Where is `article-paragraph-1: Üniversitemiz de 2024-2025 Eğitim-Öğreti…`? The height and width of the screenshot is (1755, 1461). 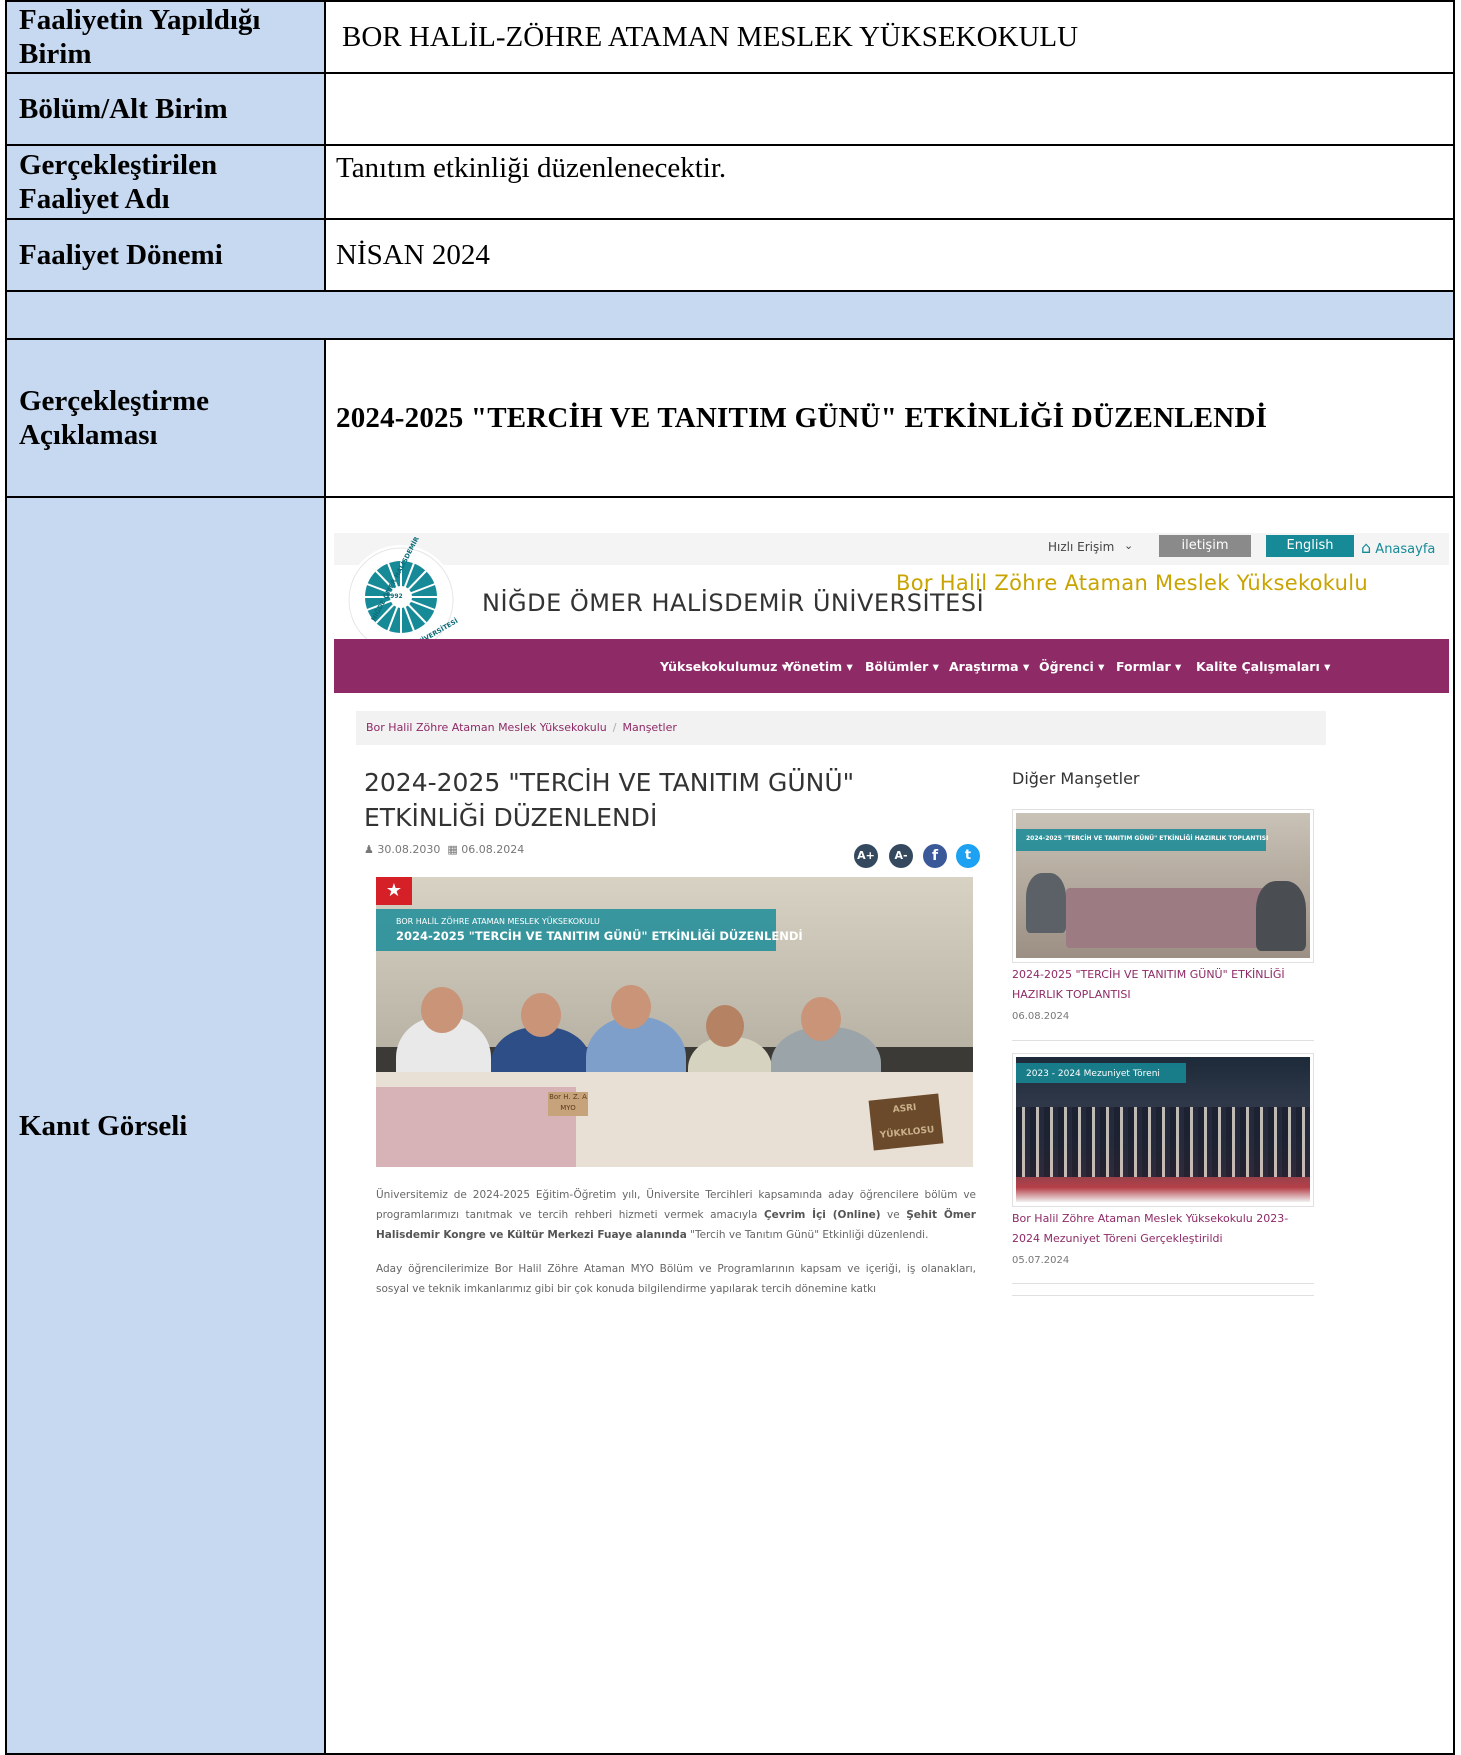 article-paragraph-1: Üniversitemiz de 2024-2025 Eğitim-Öğreti… is located at coordinates (676, 1215).